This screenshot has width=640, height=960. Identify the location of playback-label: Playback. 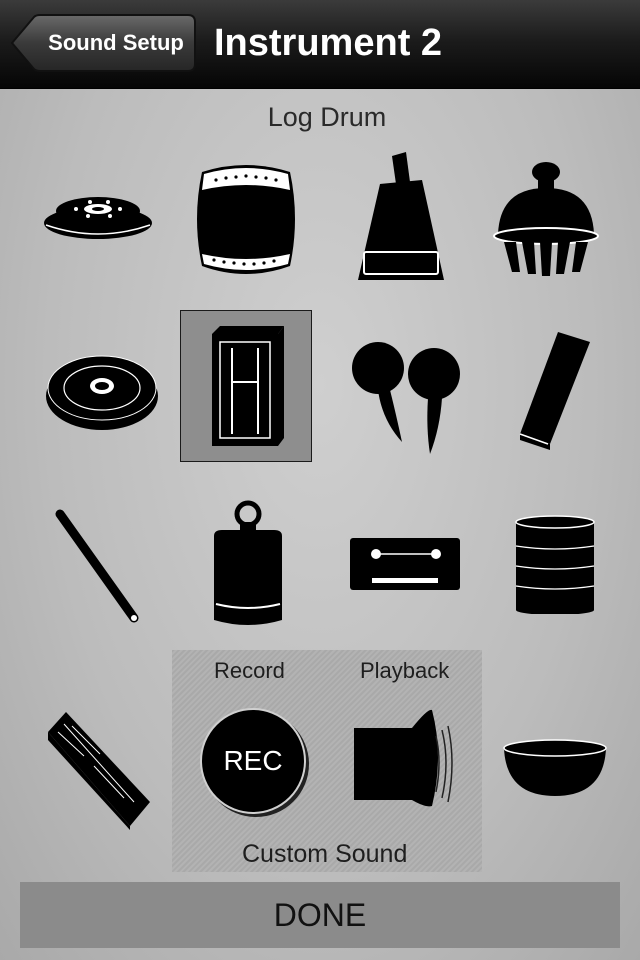
(405, 670).